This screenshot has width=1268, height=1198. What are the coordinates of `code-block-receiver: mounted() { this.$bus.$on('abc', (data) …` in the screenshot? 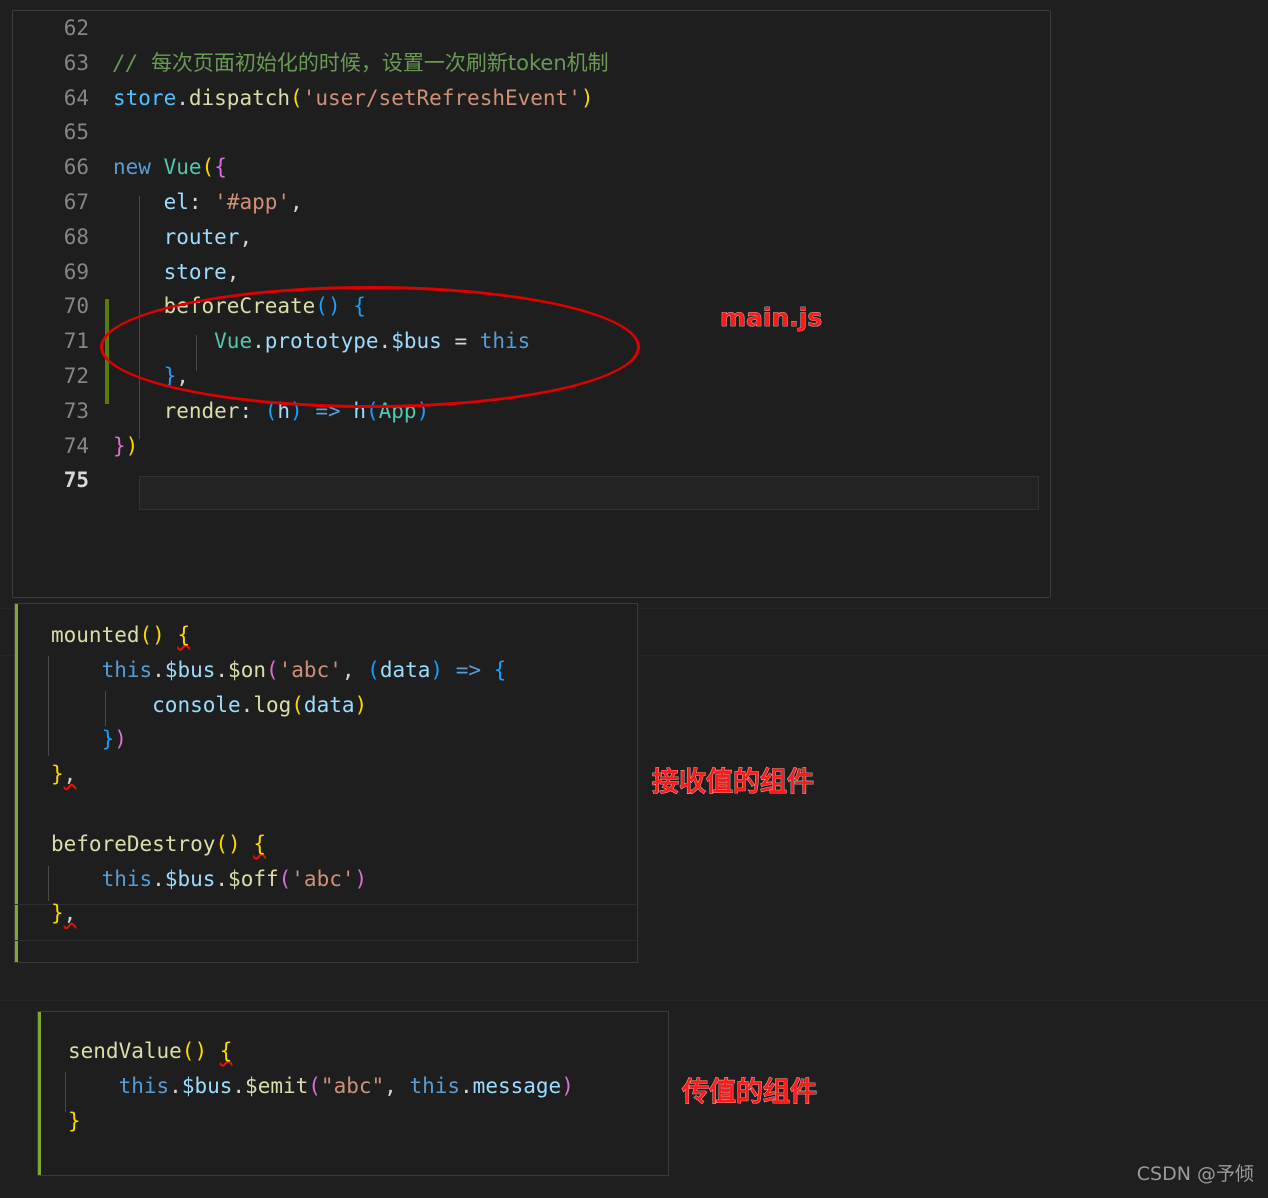 It's located at (326, 783).